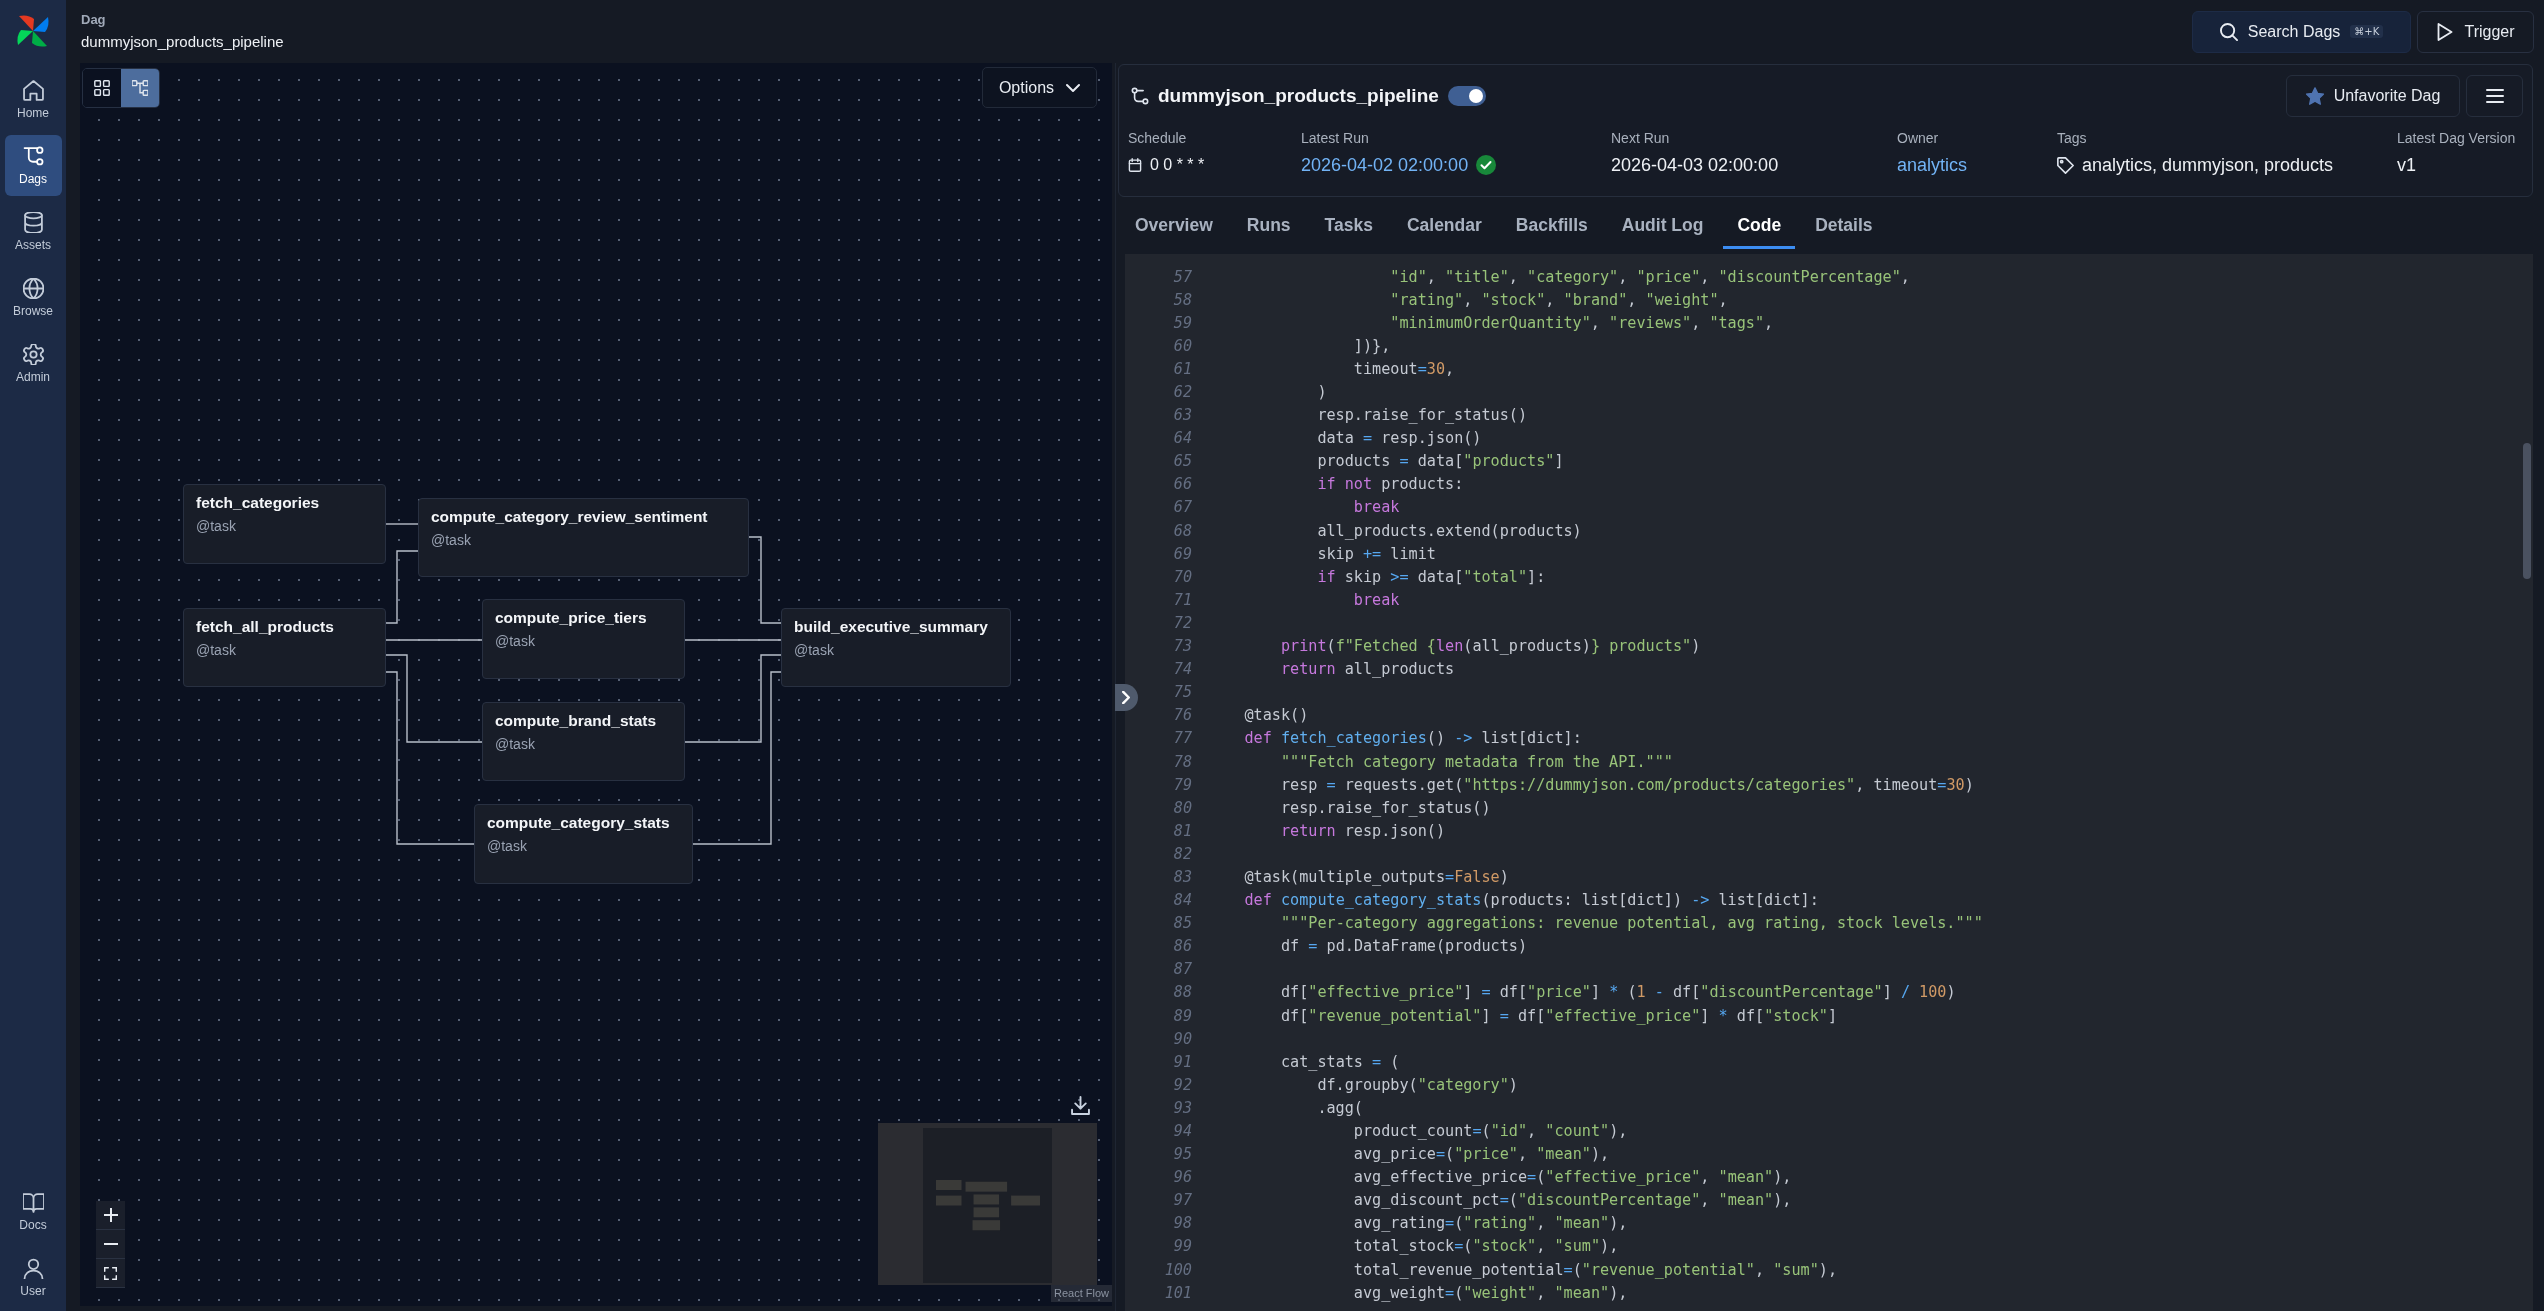 This screenshot has width=2544, height=1311. I want to click on sidebar-item: Browse, so click(33, 297).